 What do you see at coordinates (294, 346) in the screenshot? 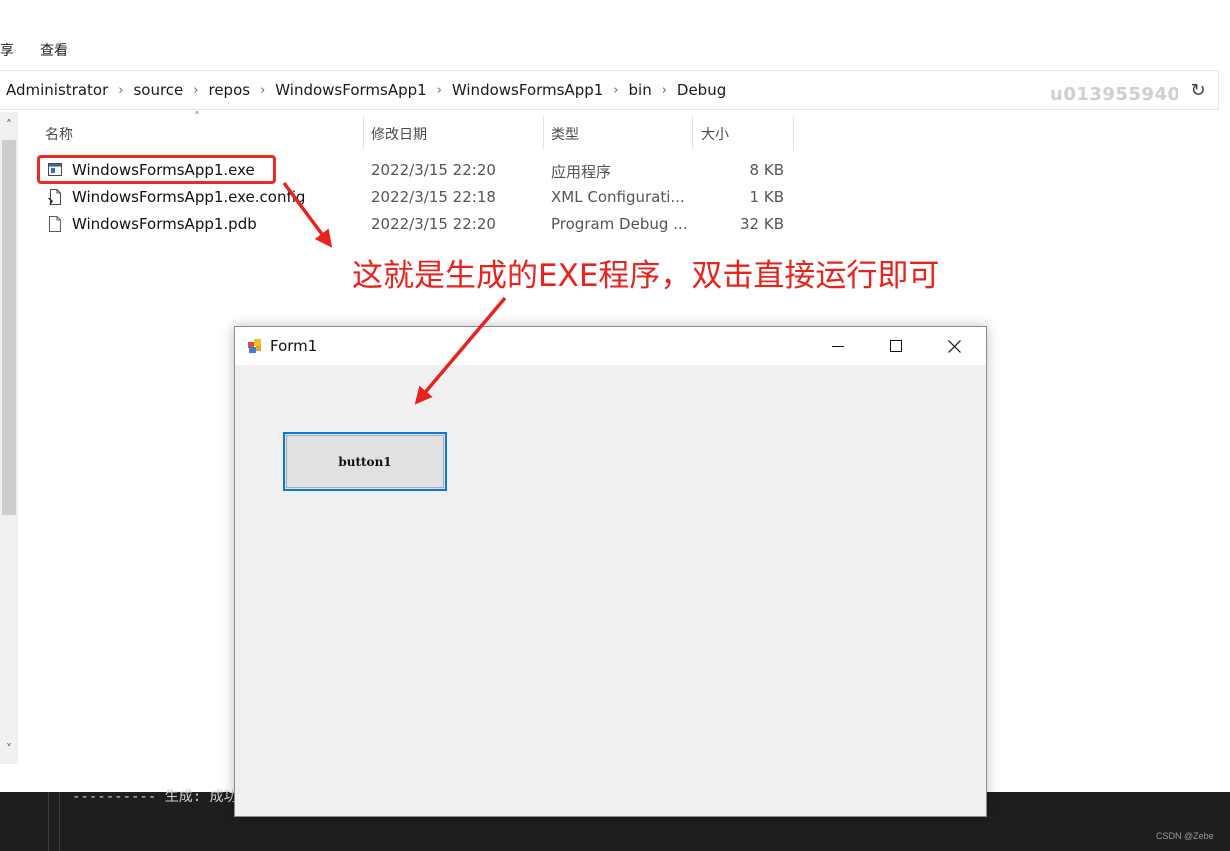
I see `form1-title: Form1` at bounding box center [294, 346].